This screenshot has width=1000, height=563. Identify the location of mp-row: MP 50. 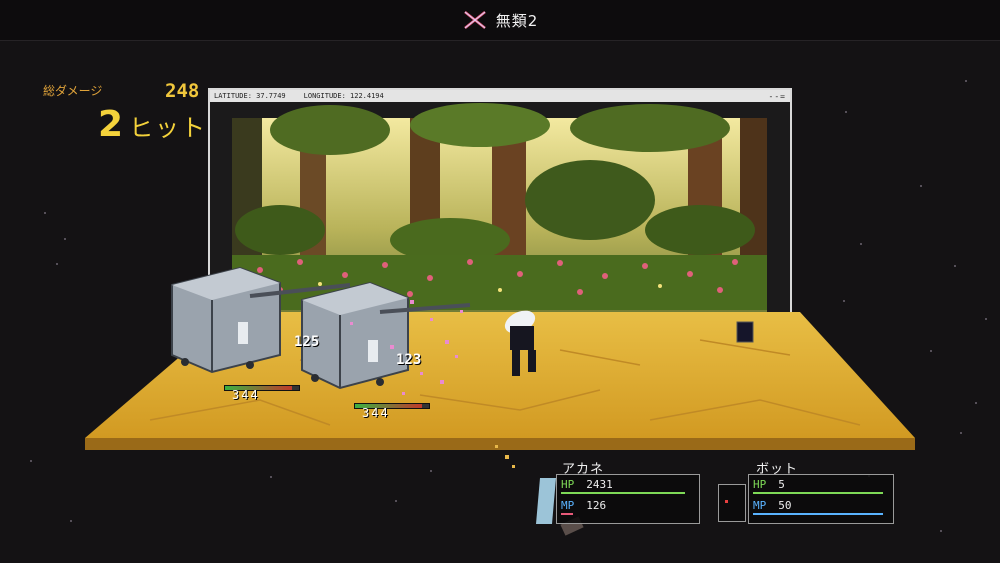
(772, 505).